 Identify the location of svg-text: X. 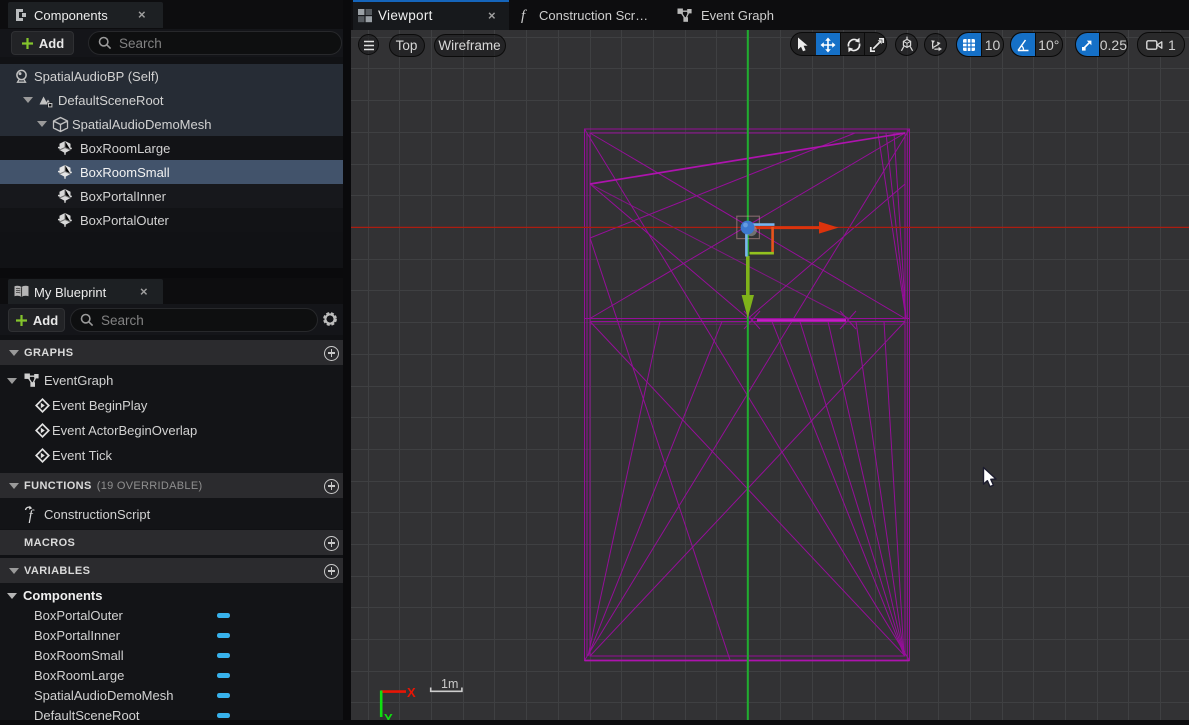
(411, 692).